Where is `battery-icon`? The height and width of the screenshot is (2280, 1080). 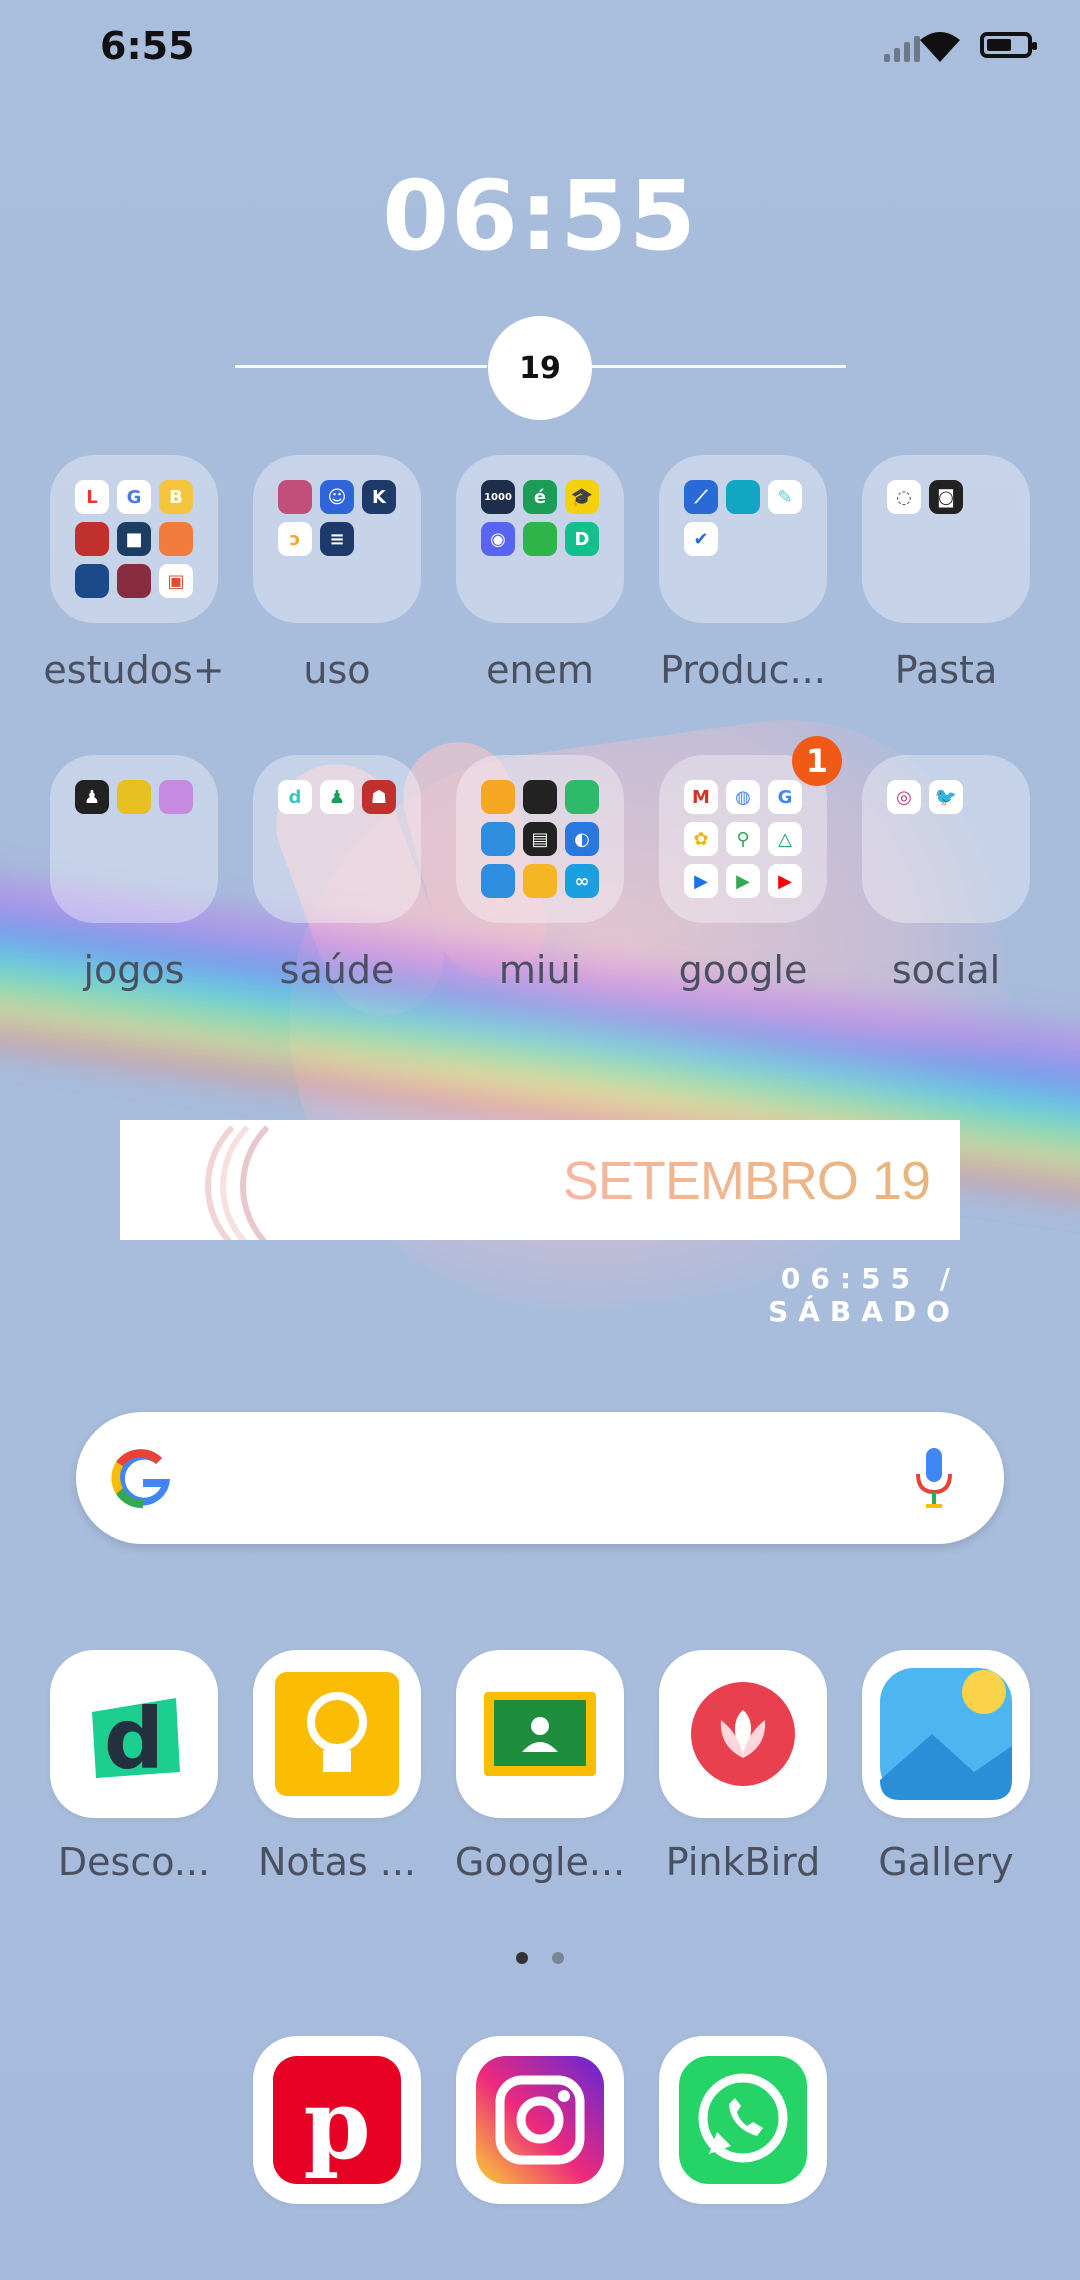
battery-icon is located at coordinates (1008, 45).